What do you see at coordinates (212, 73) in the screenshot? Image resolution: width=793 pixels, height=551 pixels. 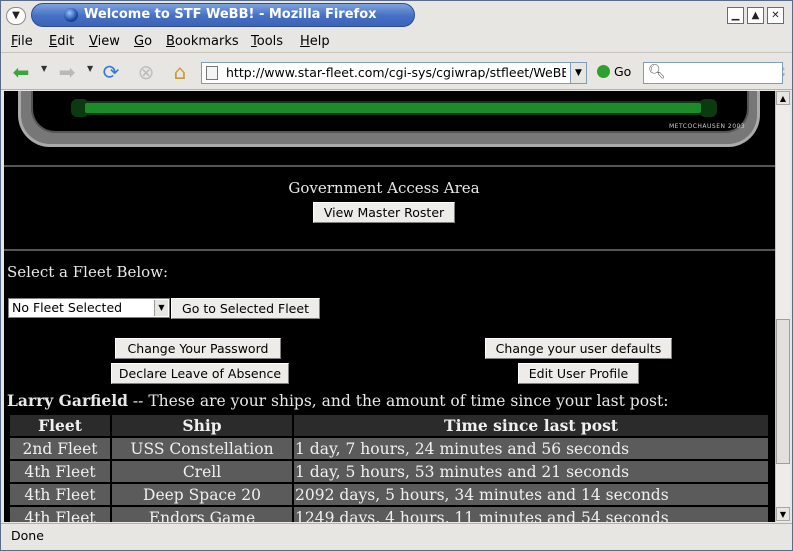 I see `page-icon` at bounding box center [212, 73].